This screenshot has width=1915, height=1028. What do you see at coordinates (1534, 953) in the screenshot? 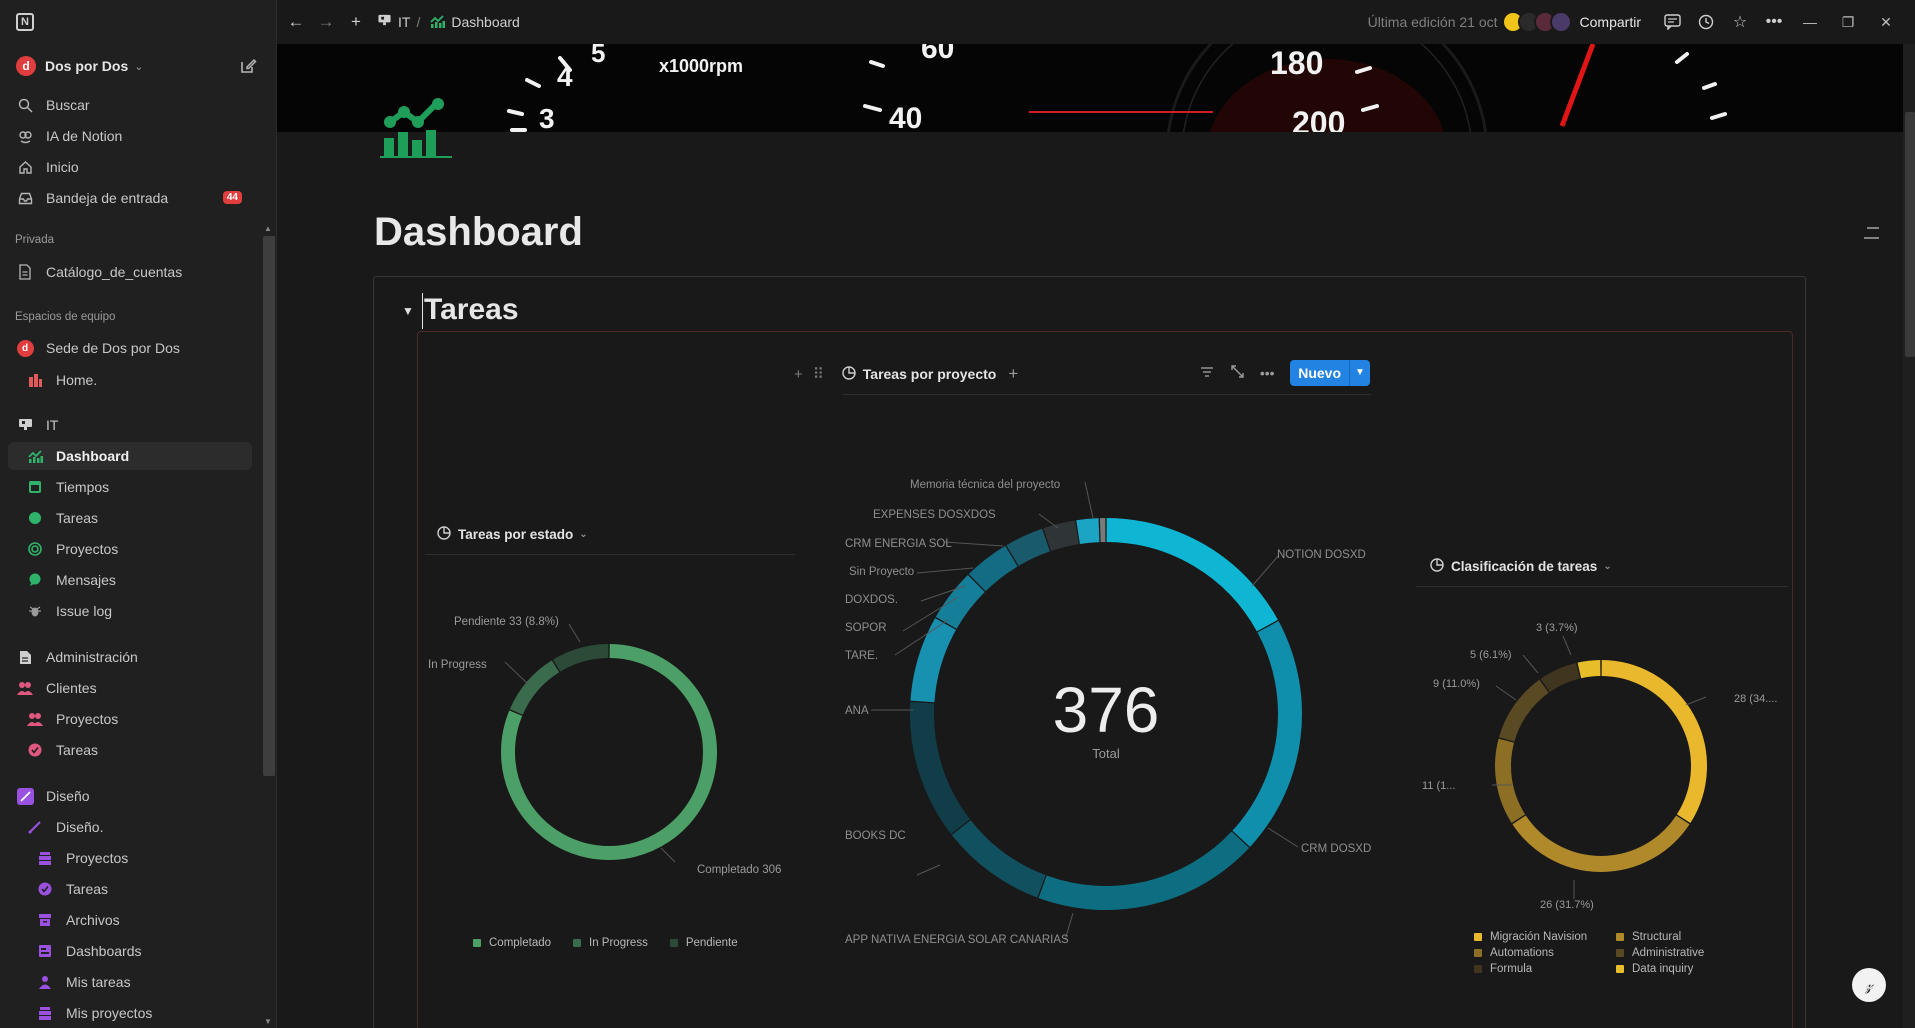
I see `legend-item: Automations` at bounding box center [1534, 953].